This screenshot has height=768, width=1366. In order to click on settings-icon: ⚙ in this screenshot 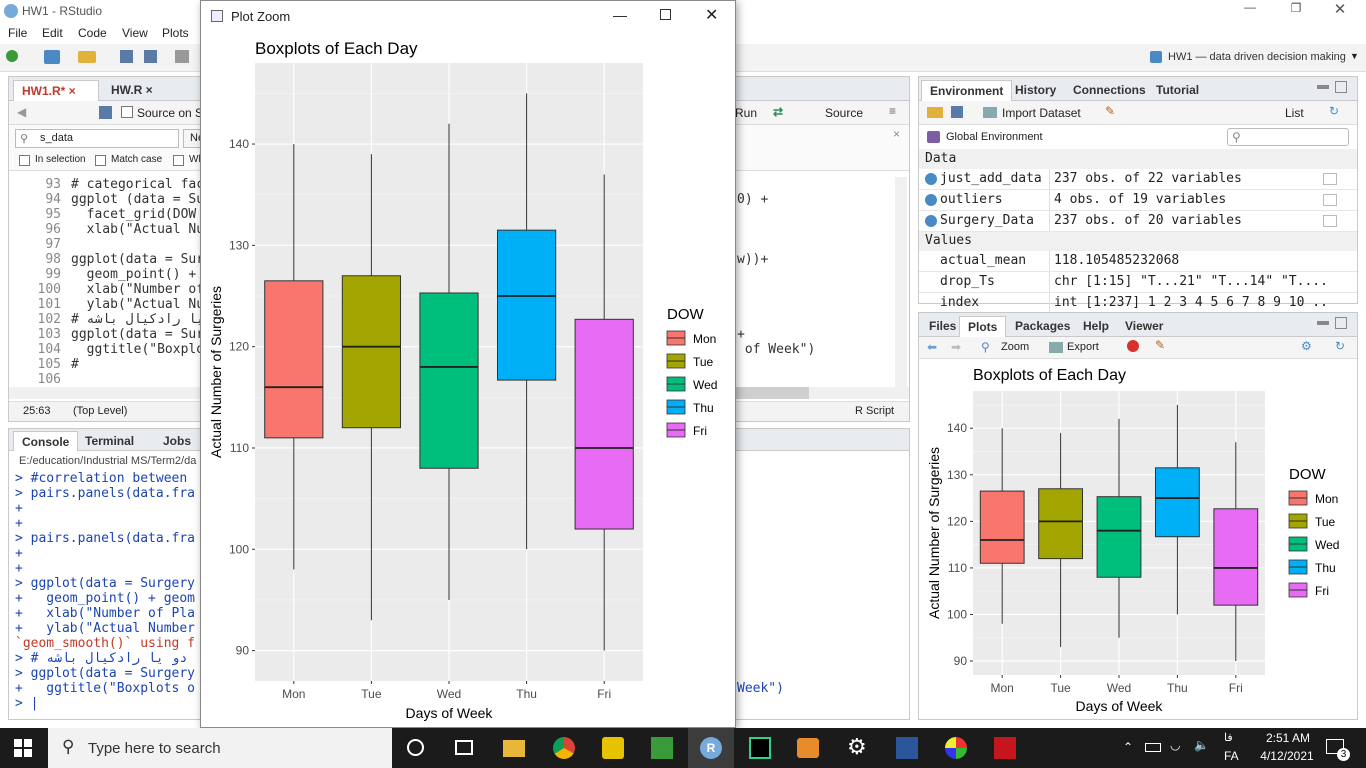, I will do `click(857, 747)`.